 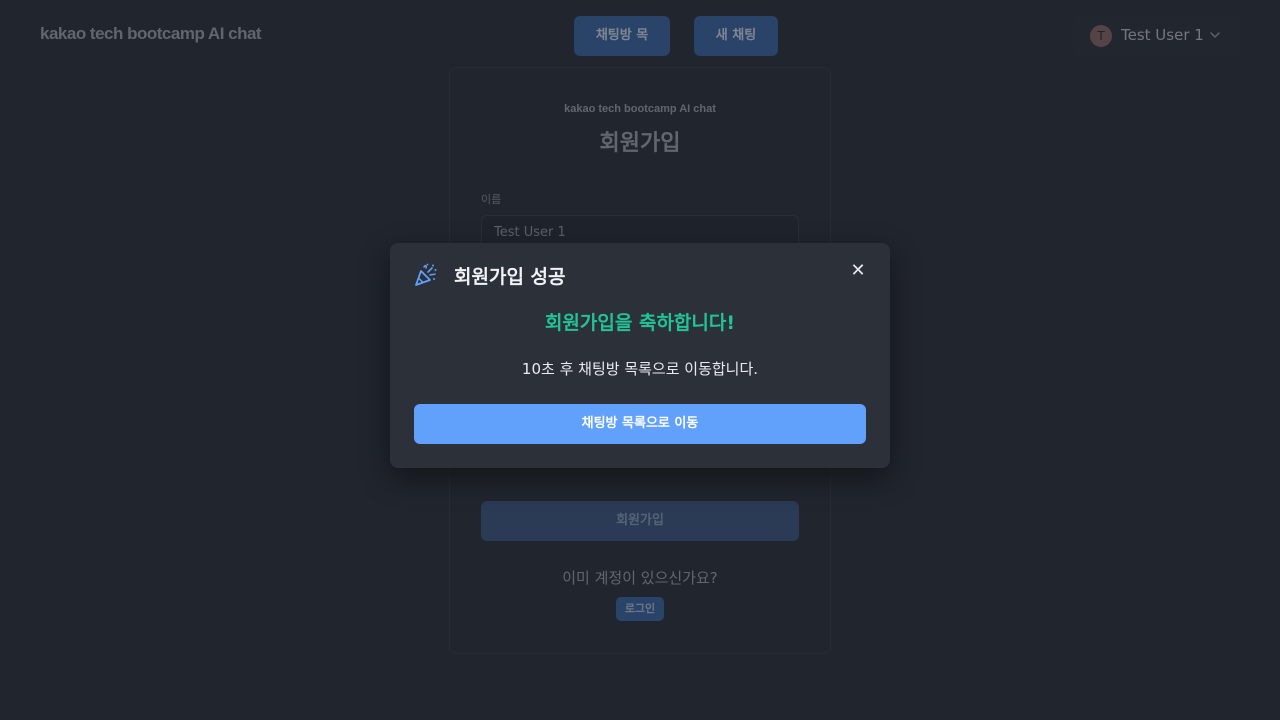 What do you see at coordinates (426, 274) in the screenshot?
I see `party-popper-icon` at bounding box center [426, 274].